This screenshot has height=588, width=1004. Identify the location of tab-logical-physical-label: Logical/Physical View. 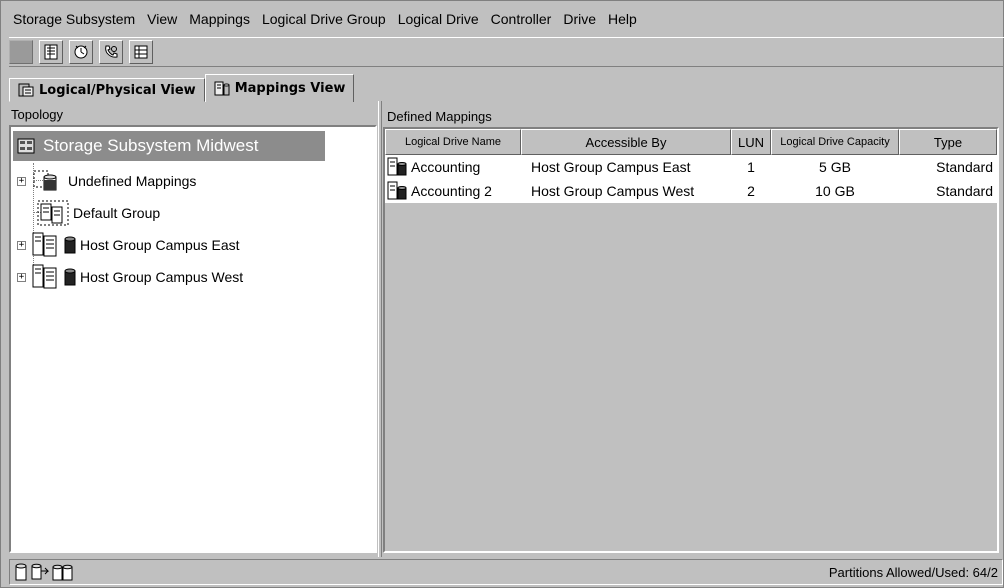
(117, 90).